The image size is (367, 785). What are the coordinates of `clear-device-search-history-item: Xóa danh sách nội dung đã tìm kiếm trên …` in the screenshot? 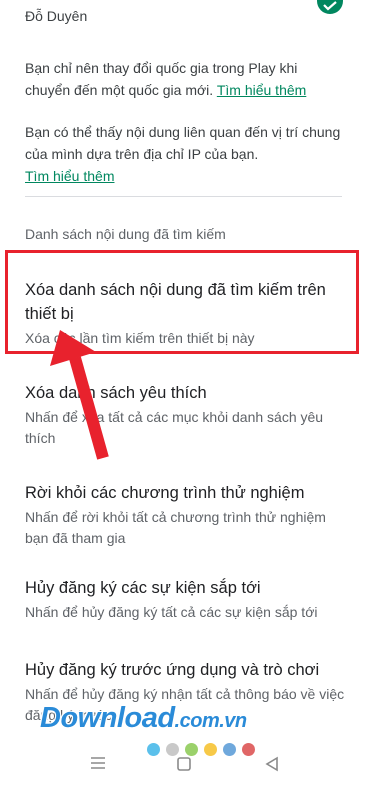 It's located at (185, 313).